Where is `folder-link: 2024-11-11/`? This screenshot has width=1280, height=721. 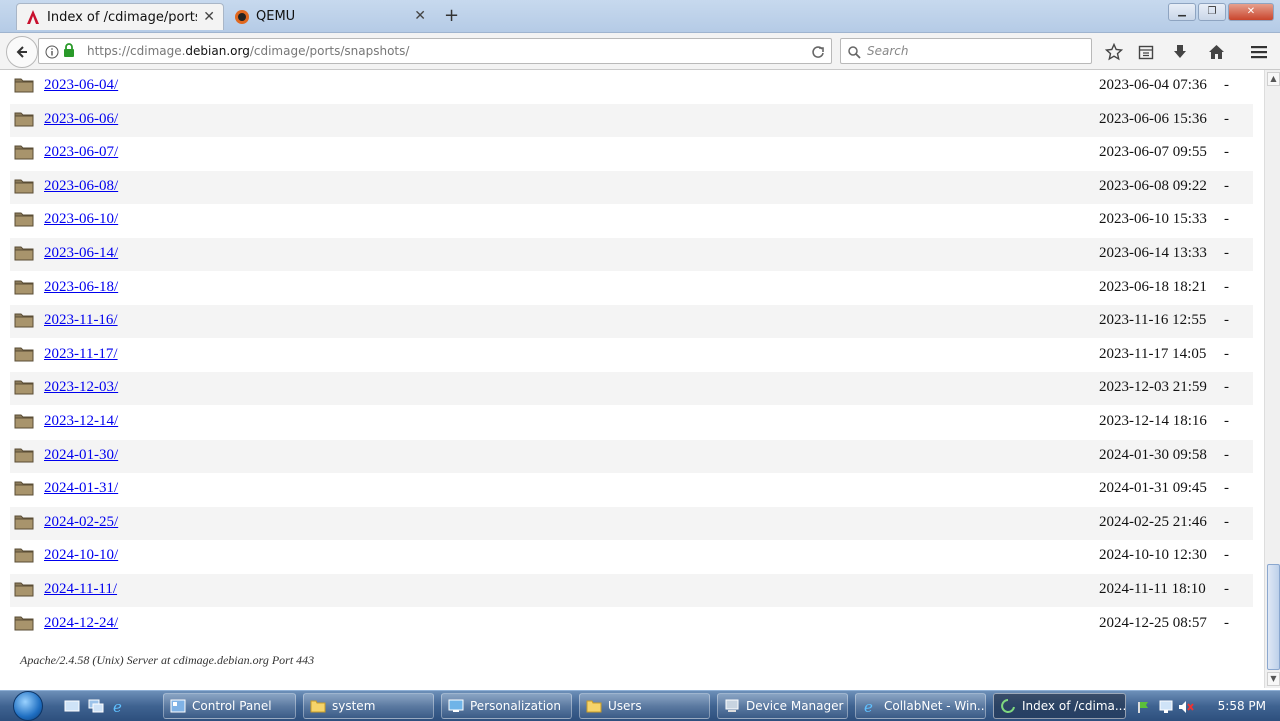 folder-link: 2024-11-11/ is located at coordinates (80, 589).